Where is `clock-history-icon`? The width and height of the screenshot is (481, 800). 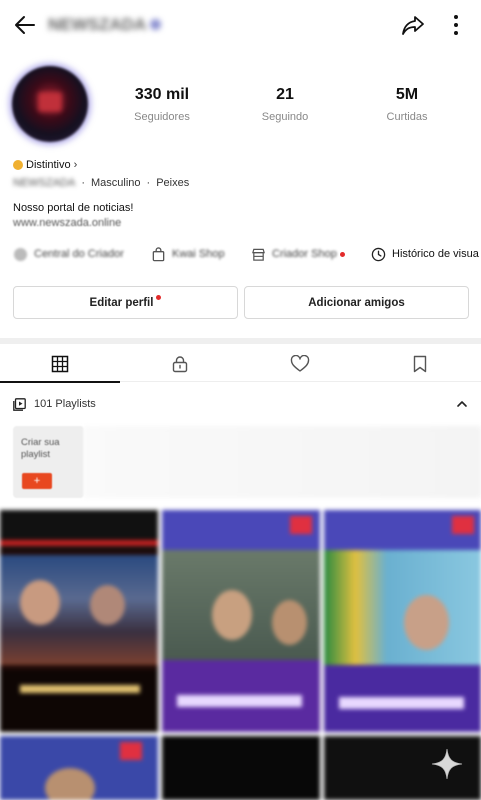
clock-history-icon is located at coordinates (378, 254).